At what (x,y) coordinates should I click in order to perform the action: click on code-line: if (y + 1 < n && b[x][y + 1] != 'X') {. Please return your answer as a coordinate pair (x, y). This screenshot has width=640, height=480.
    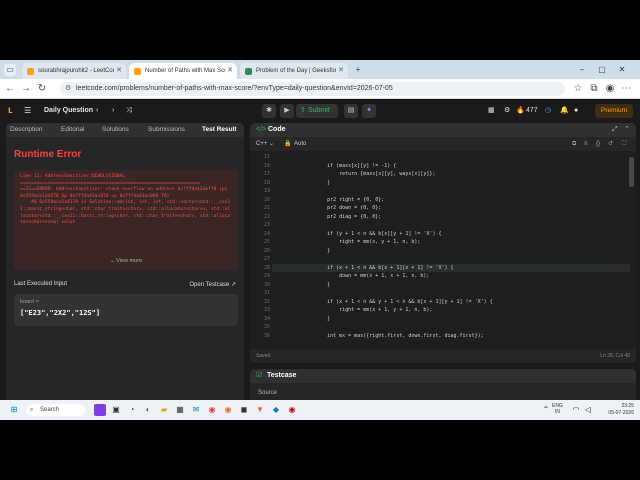
    Looking at the image, I should click on (372, 234).